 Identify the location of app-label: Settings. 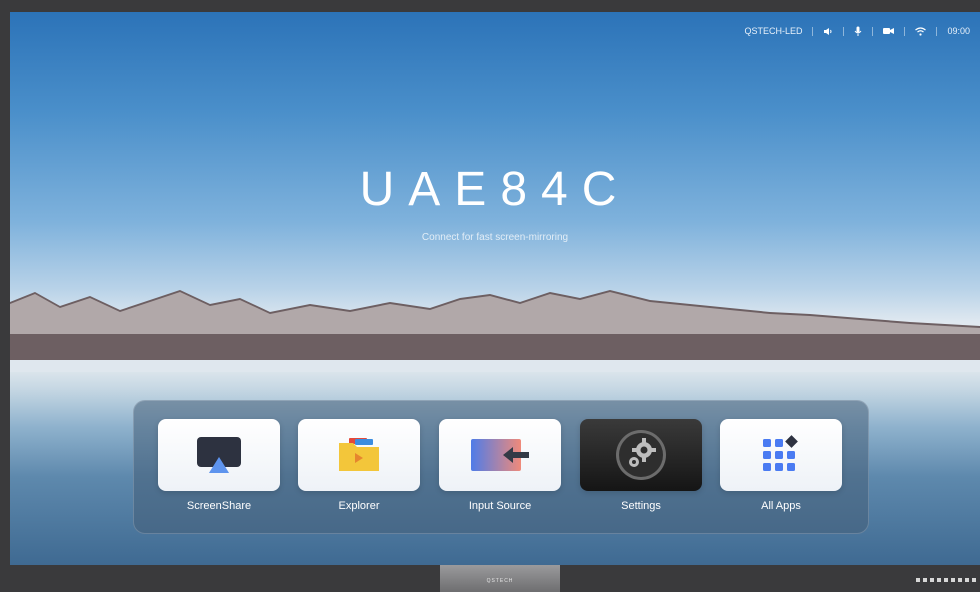
(641, 506).